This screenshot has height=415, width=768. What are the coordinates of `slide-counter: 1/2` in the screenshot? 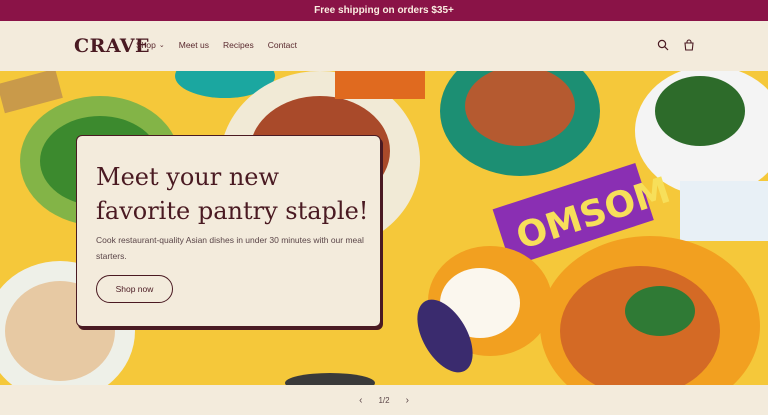 It's located at (384, 400).